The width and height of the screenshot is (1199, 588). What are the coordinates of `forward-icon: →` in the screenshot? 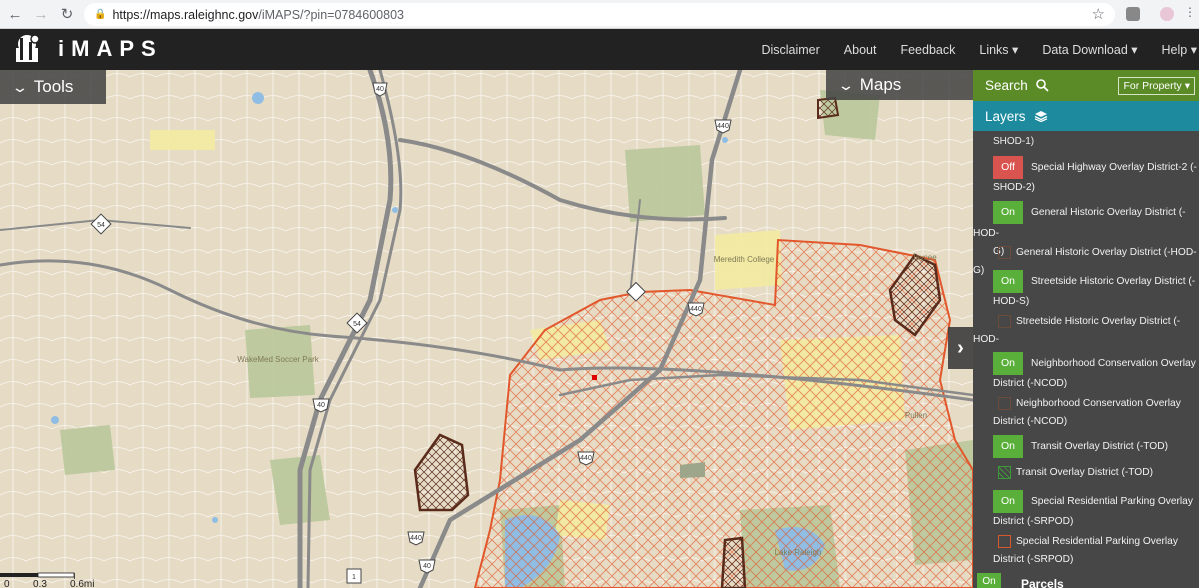 It's located at (41, 14).